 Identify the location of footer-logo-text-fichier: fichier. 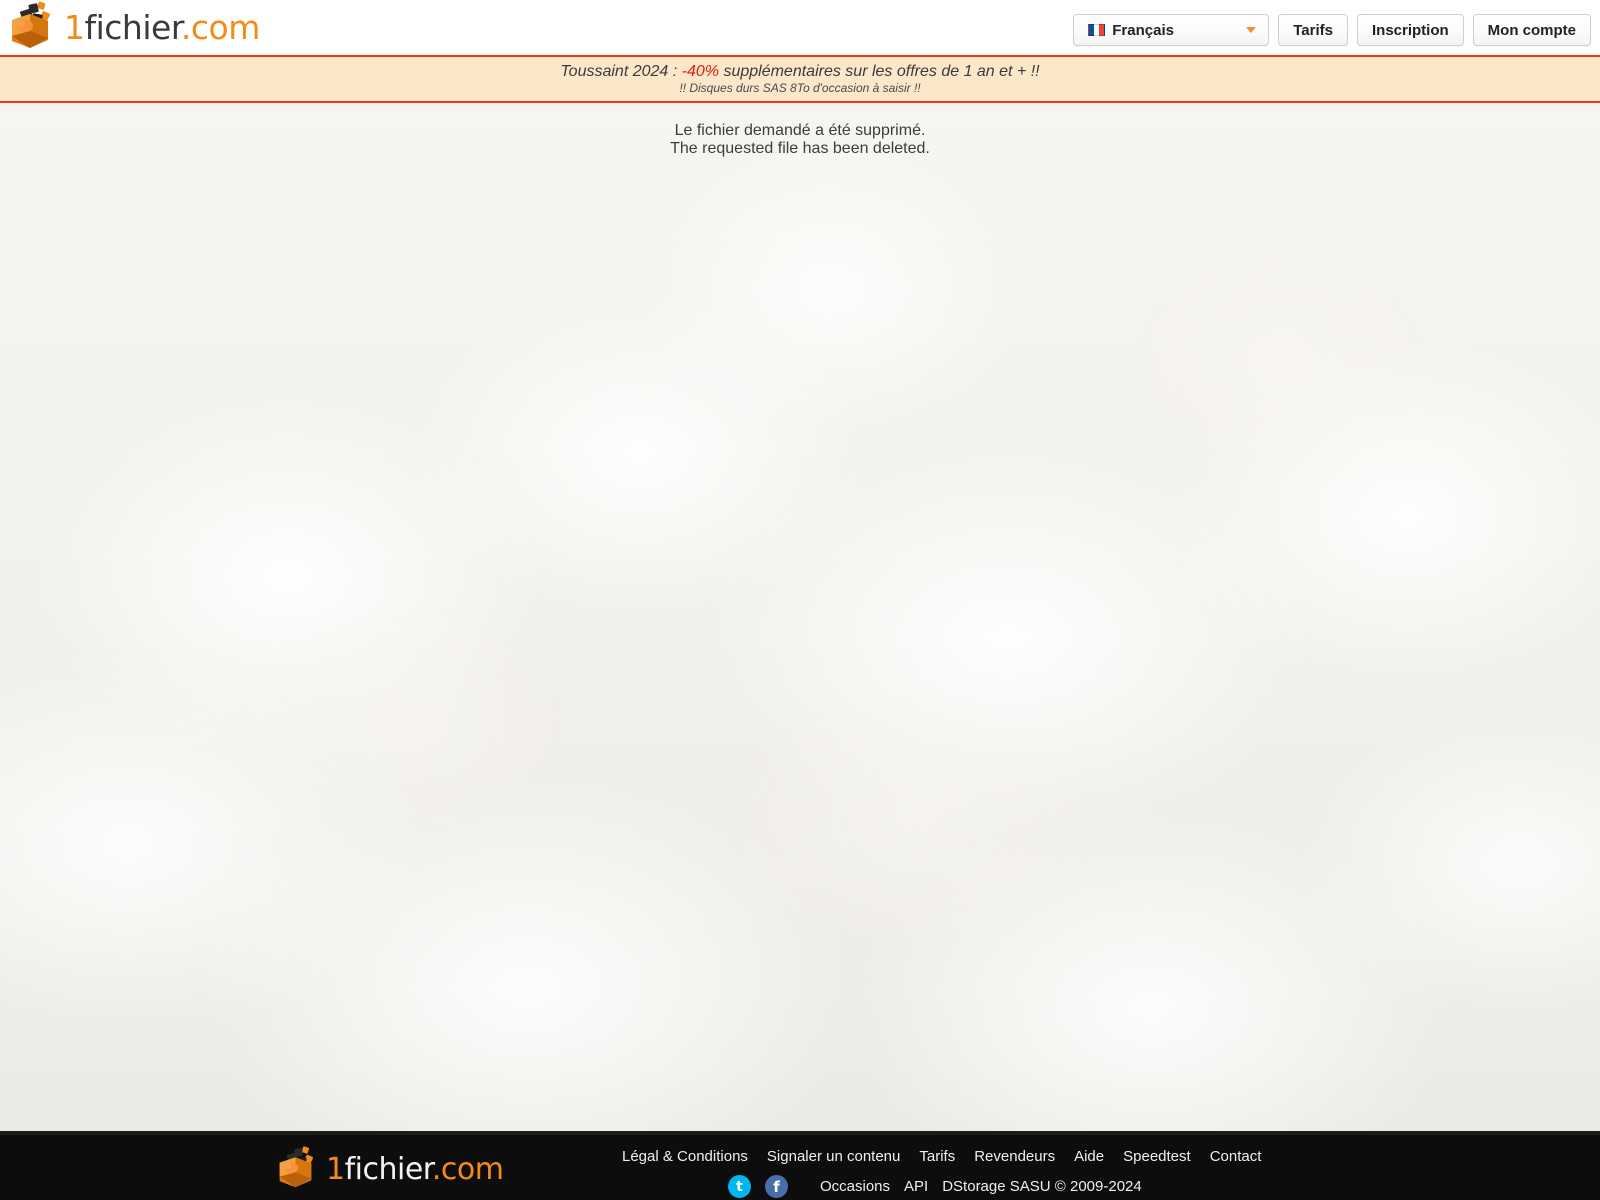
(388, 1169).